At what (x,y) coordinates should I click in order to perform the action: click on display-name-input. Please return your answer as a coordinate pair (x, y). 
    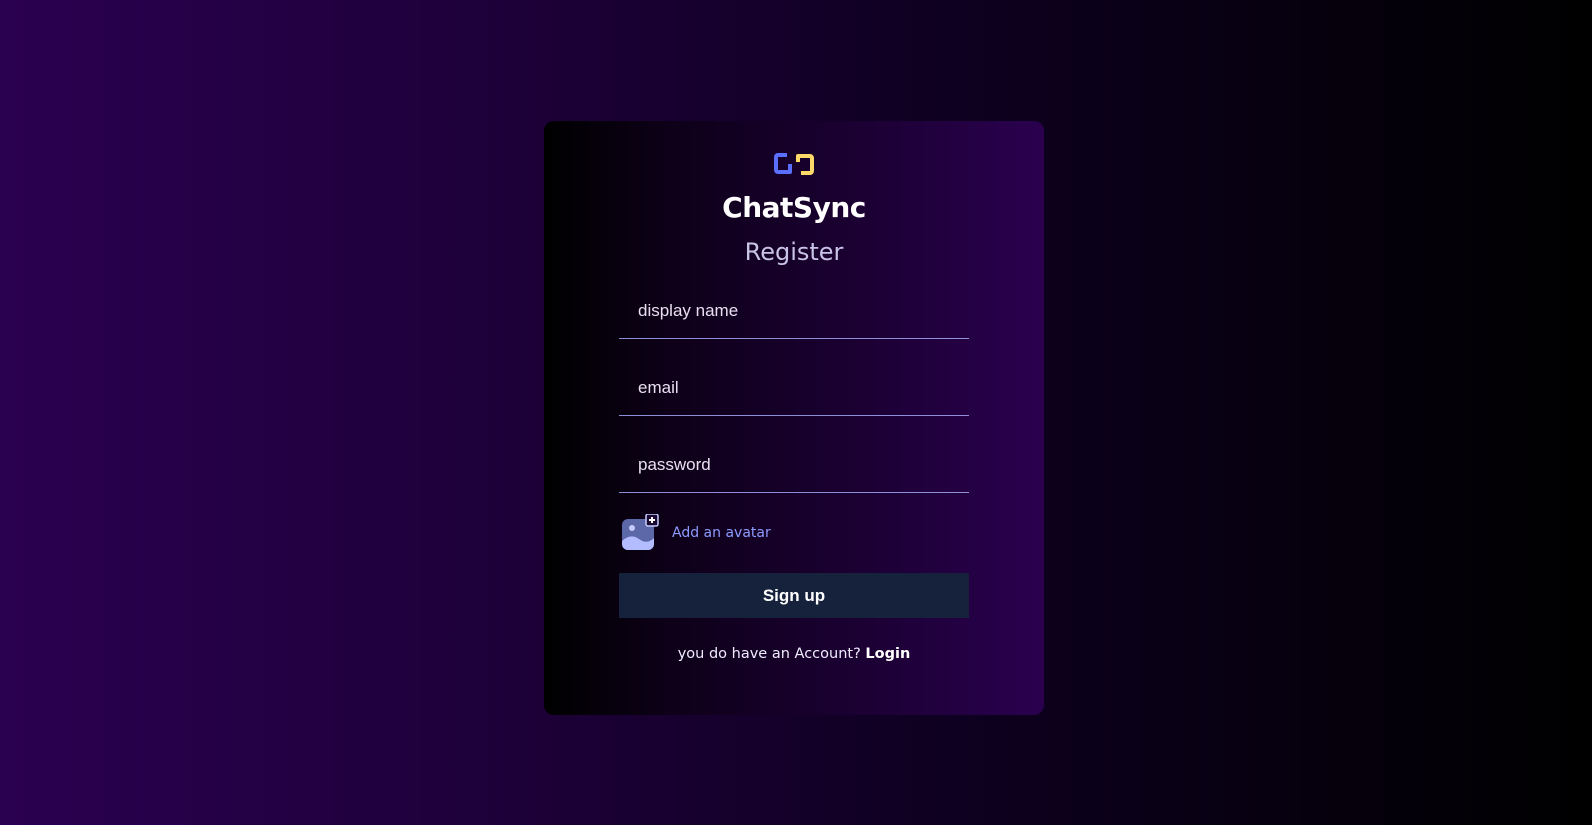
    Looking at the image, I should click on (794, 311).